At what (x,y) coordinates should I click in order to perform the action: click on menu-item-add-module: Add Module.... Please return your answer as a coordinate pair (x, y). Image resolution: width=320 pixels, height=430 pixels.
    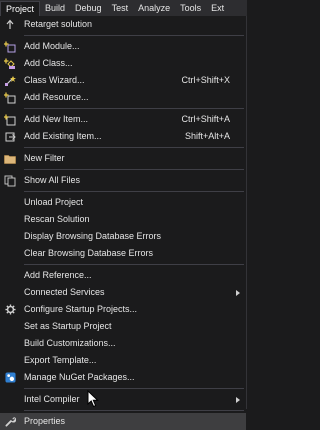
    Looking at the image, I should click on (123, 46).